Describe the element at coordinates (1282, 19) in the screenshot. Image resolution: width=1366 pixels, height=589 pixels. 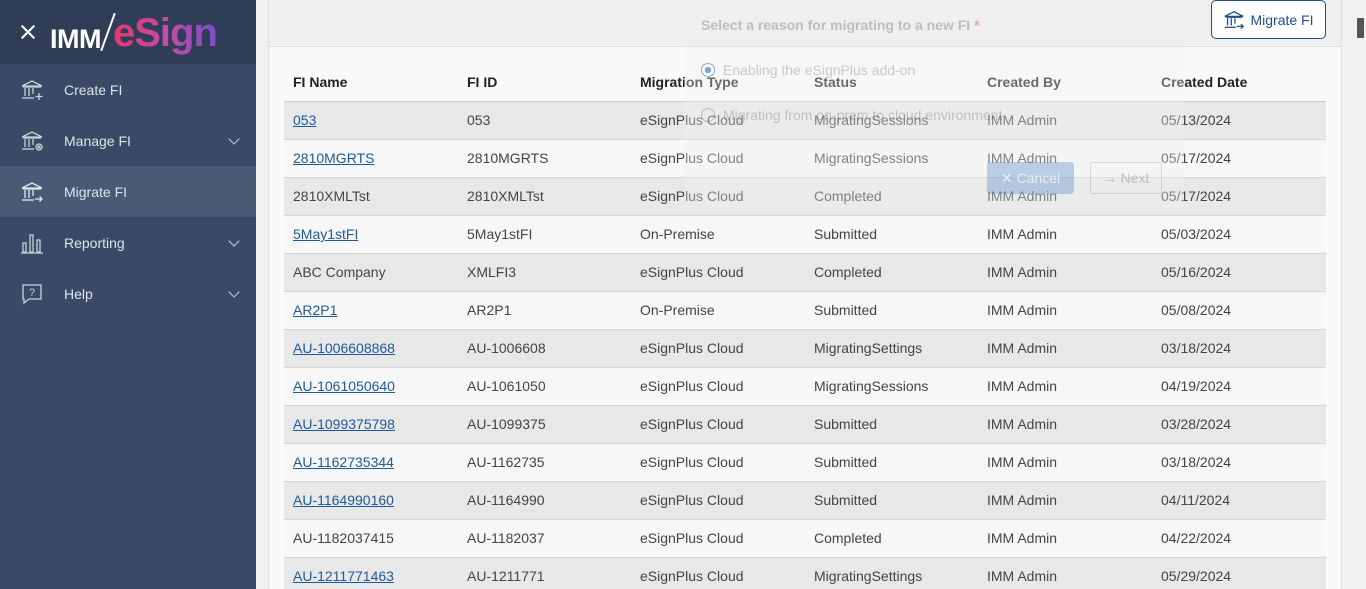
I see `migrate-fi-label: Migrate FI` at that location.